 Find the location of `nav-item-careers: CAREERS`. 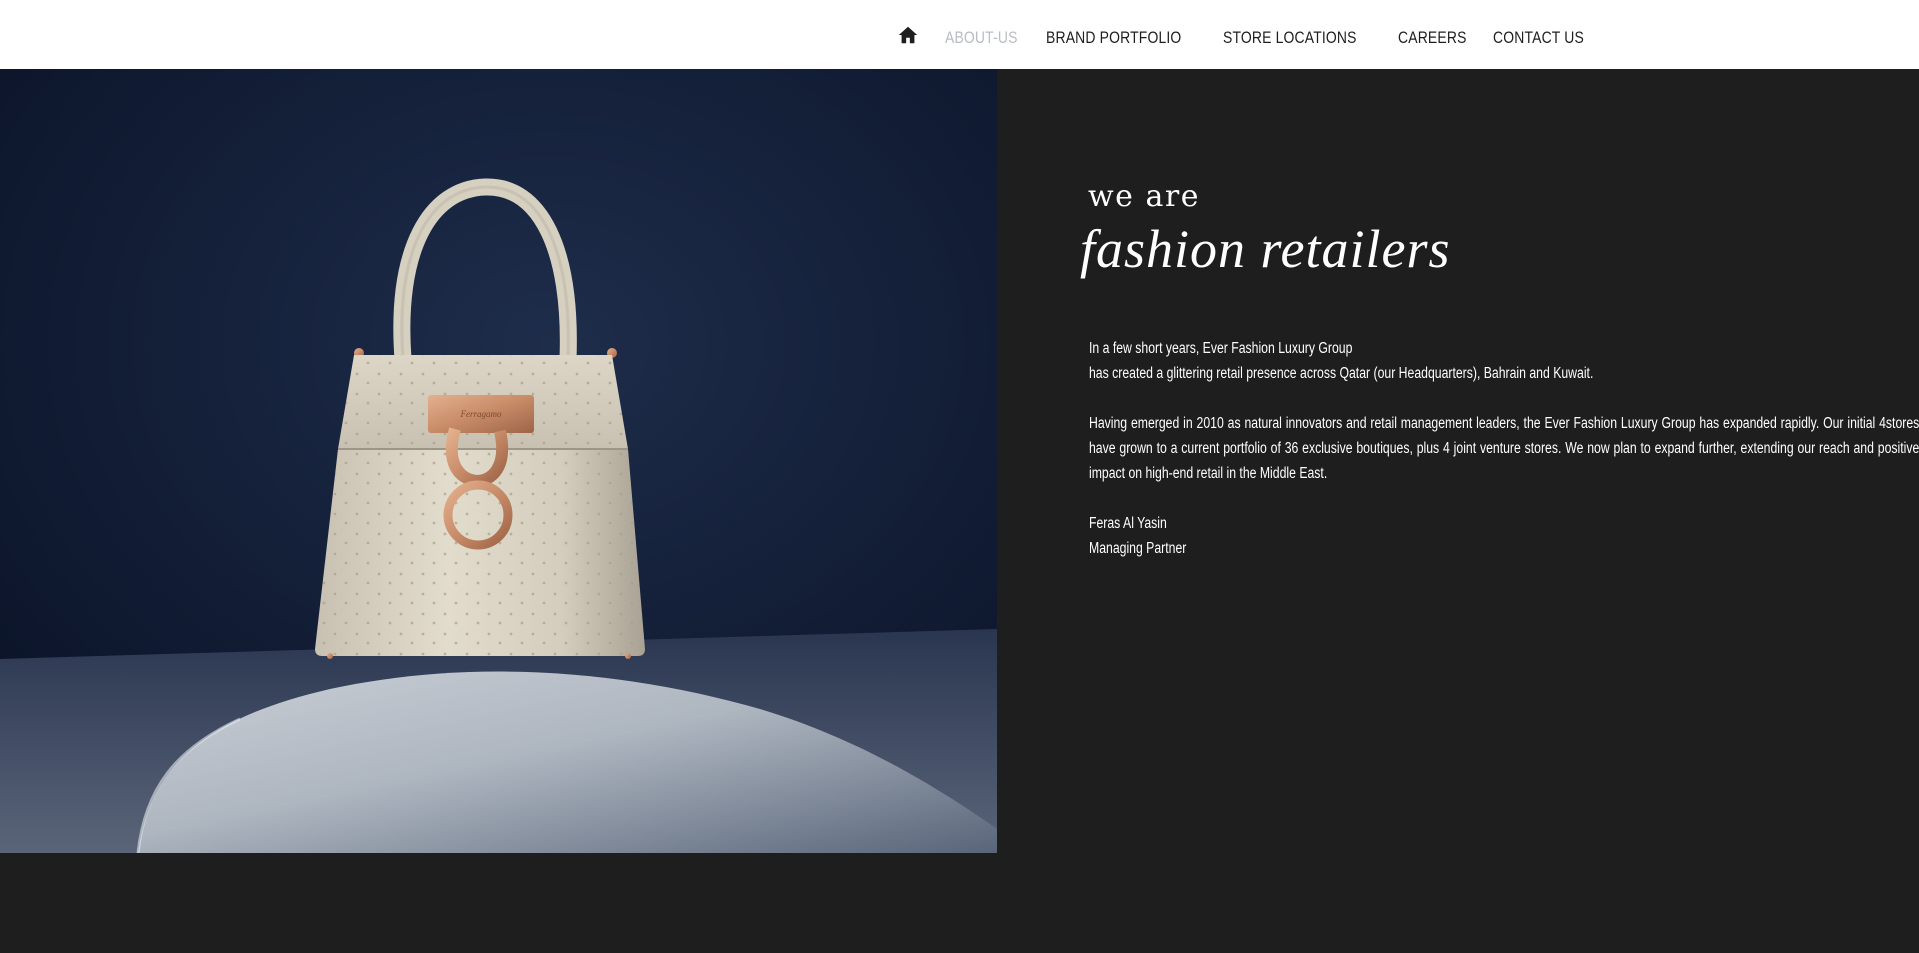

nav-item-careers: CAREERS is located at coordinates (1432, 38).